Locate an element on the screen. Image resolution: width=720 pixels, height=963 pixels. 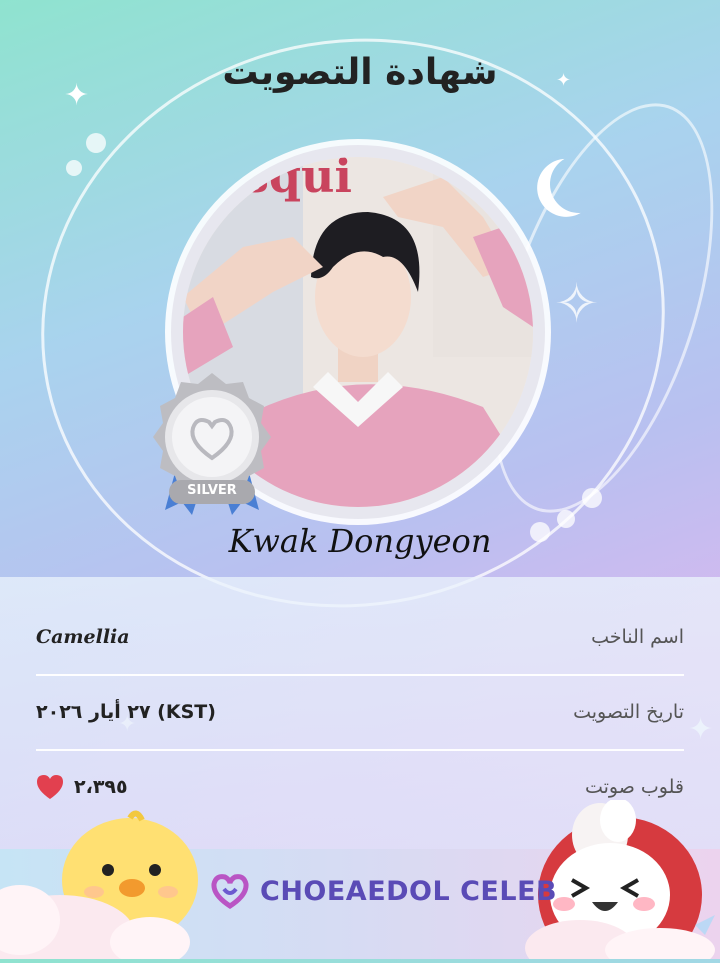
brand-logo: CHOEAEDOL CELEB is located at coordinates (383, 891).